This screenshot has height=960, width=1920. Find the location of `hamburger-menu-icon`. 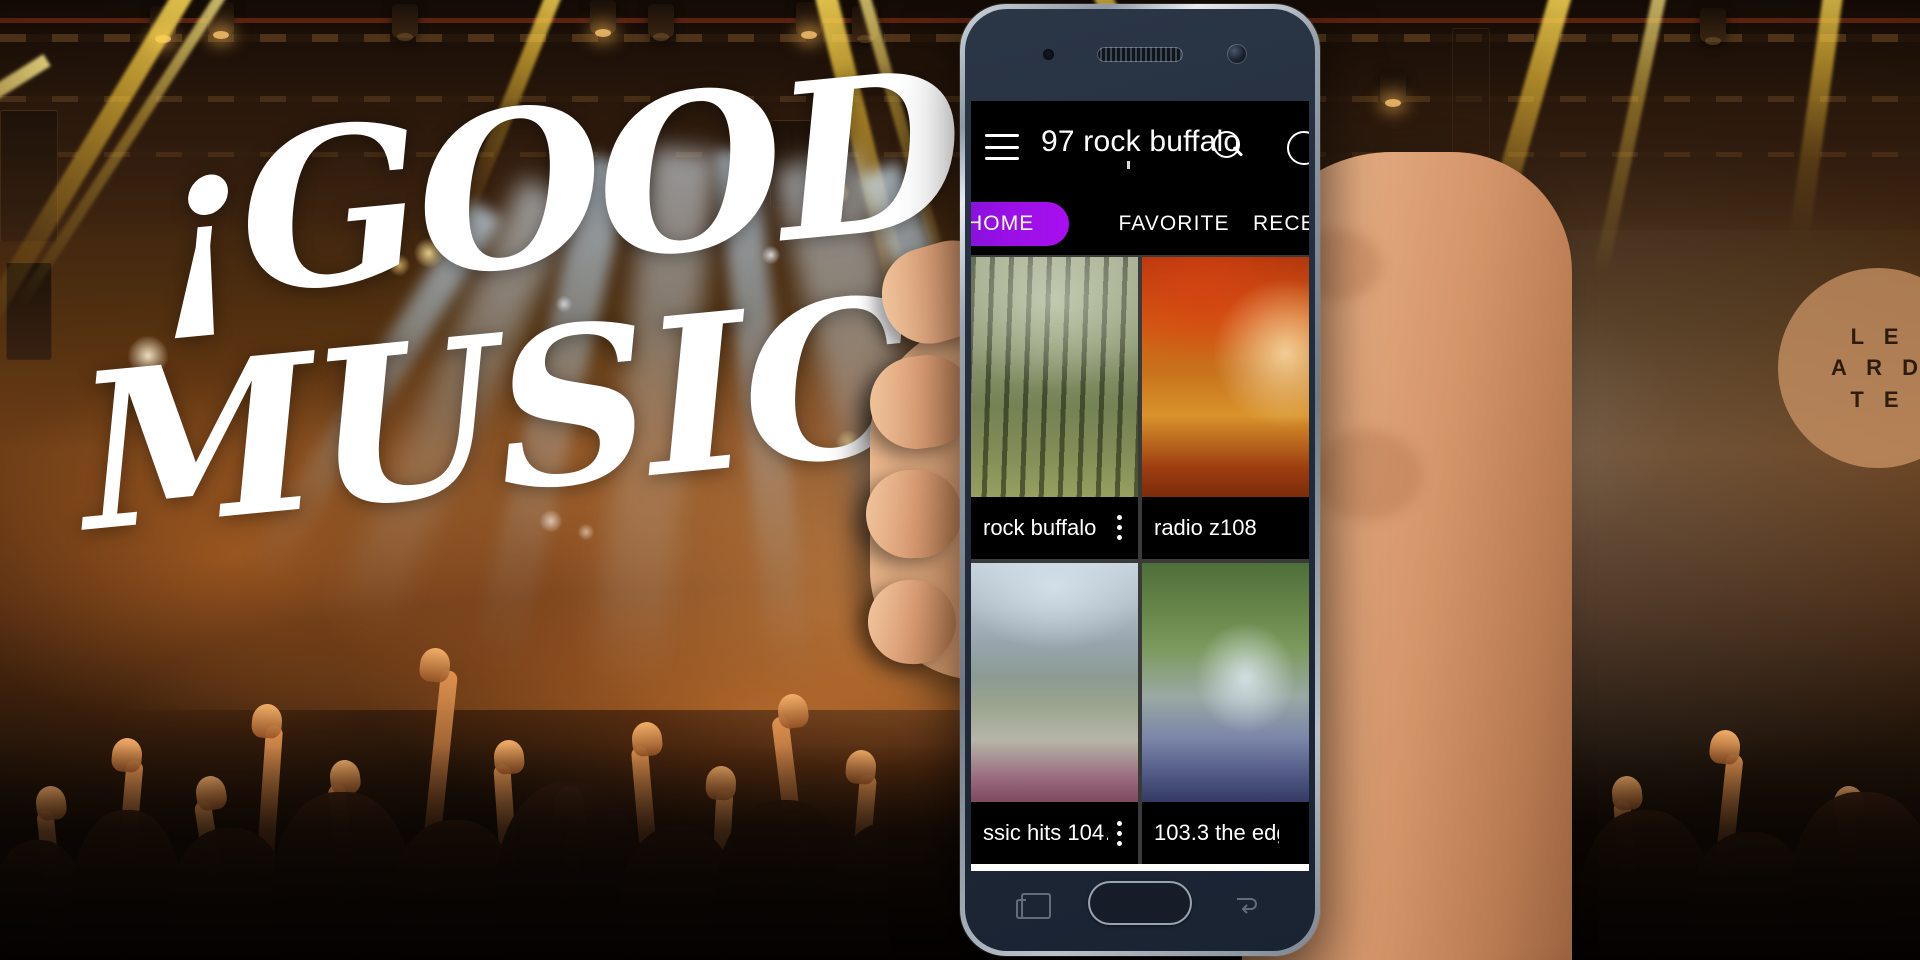

hamburger-menu-icon is located at coordinates (1002, 147).